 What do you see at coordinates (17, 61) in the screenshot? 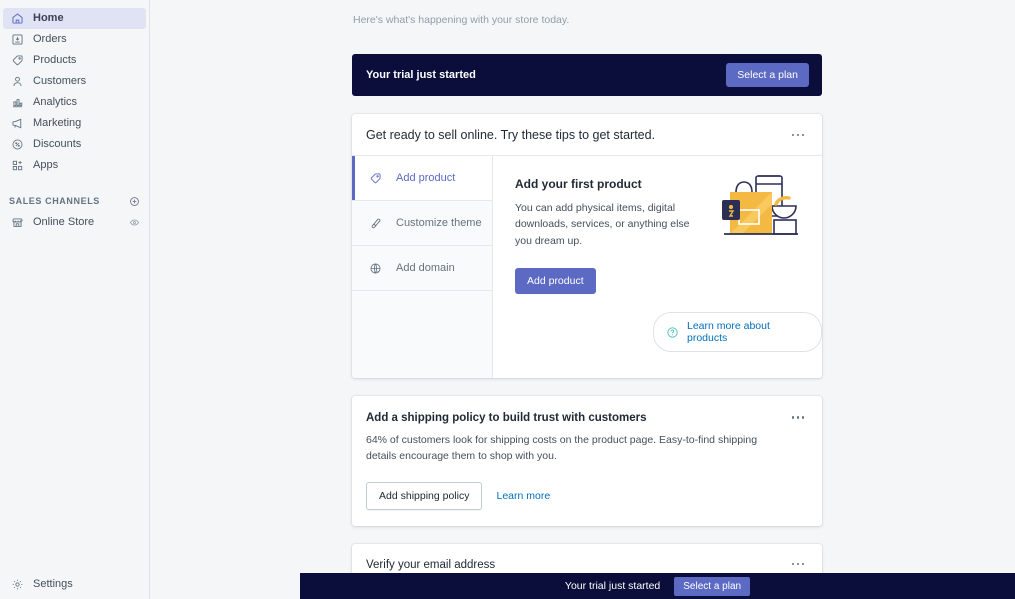
I see `products-tag-icon` at bounding box center [17, 61].